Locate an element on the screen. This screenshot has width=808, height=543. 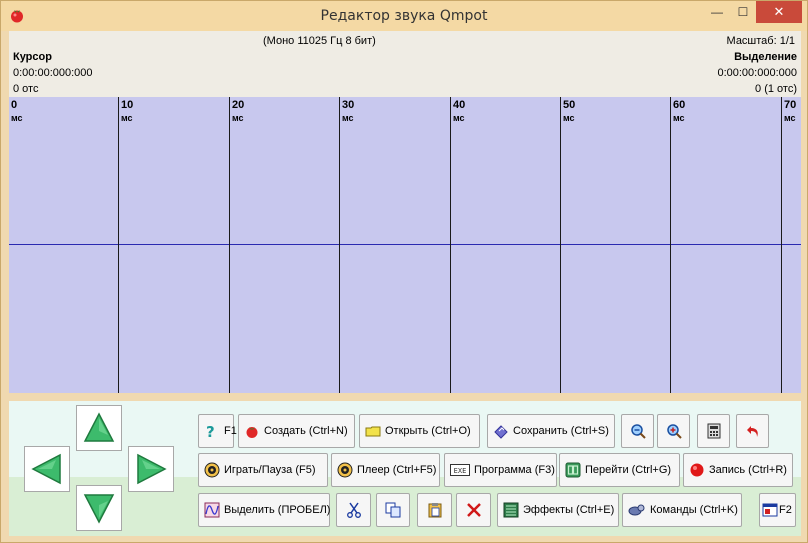
arrow-down-icon is located at coordinates (99, 509).